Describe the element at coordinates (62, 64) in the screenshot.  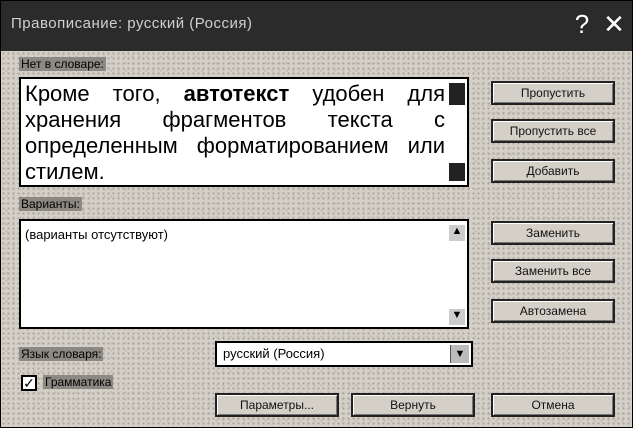
I see `not-in-dictionary-label: Нет в словаре:` at that location.